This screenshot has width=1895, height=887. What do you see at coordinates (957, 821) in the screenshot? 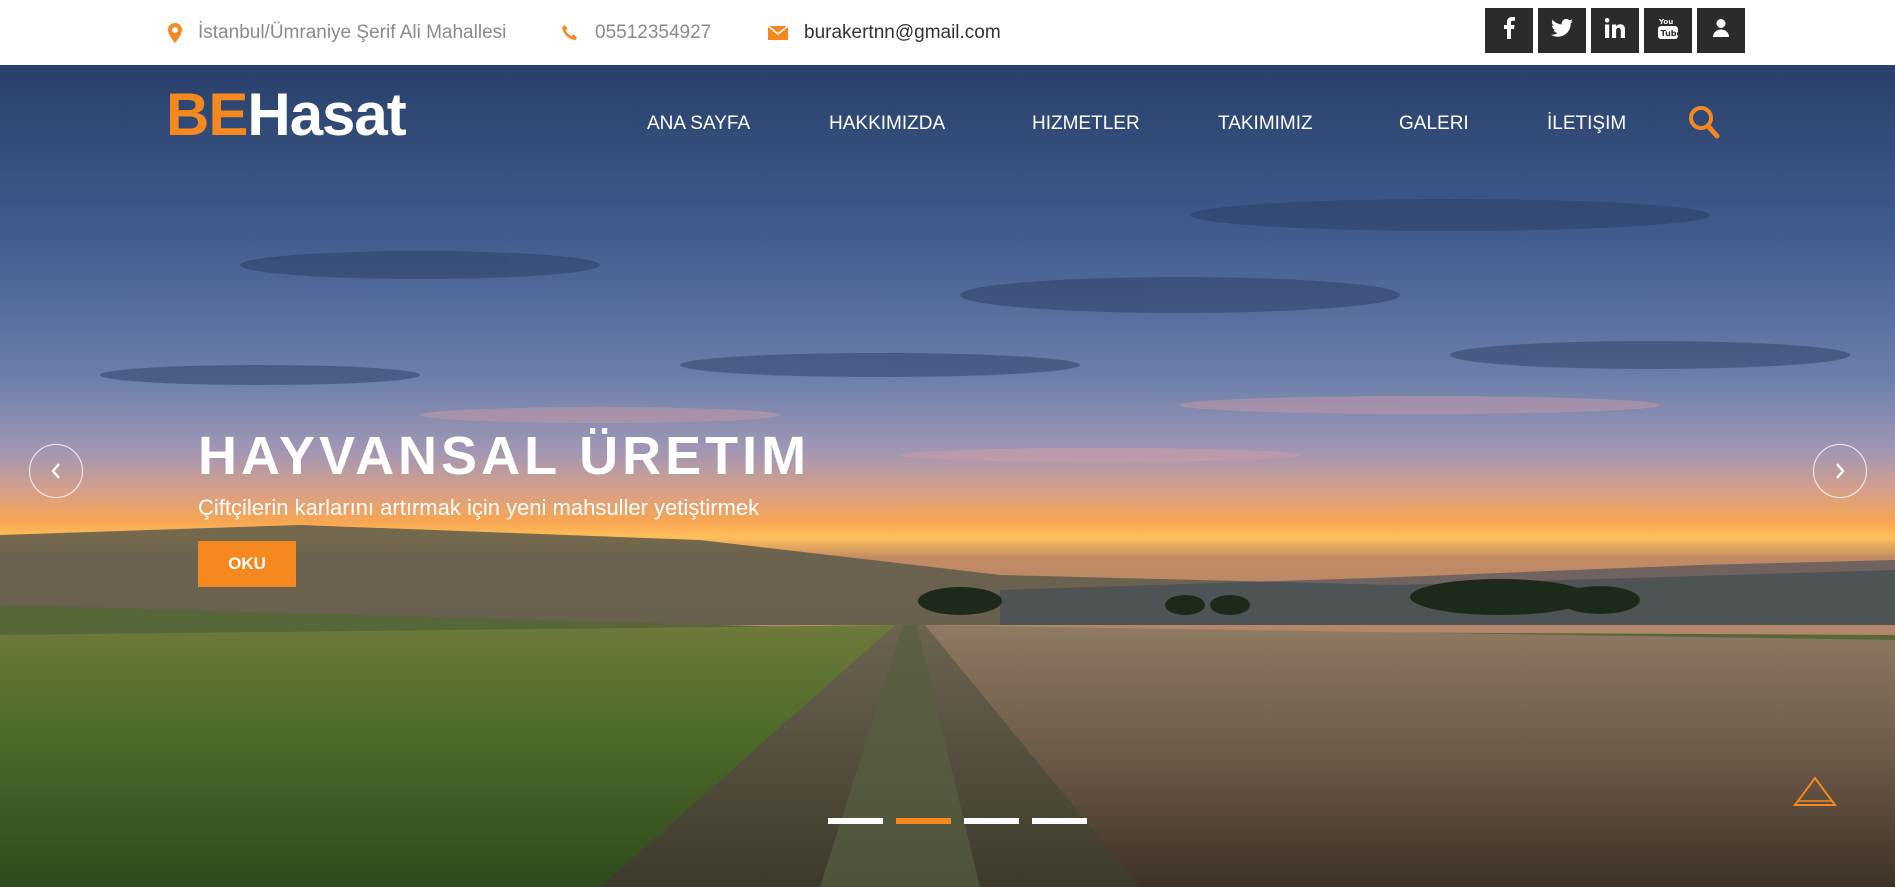
I see `slider-pagination` at bounding box center [957, 821].